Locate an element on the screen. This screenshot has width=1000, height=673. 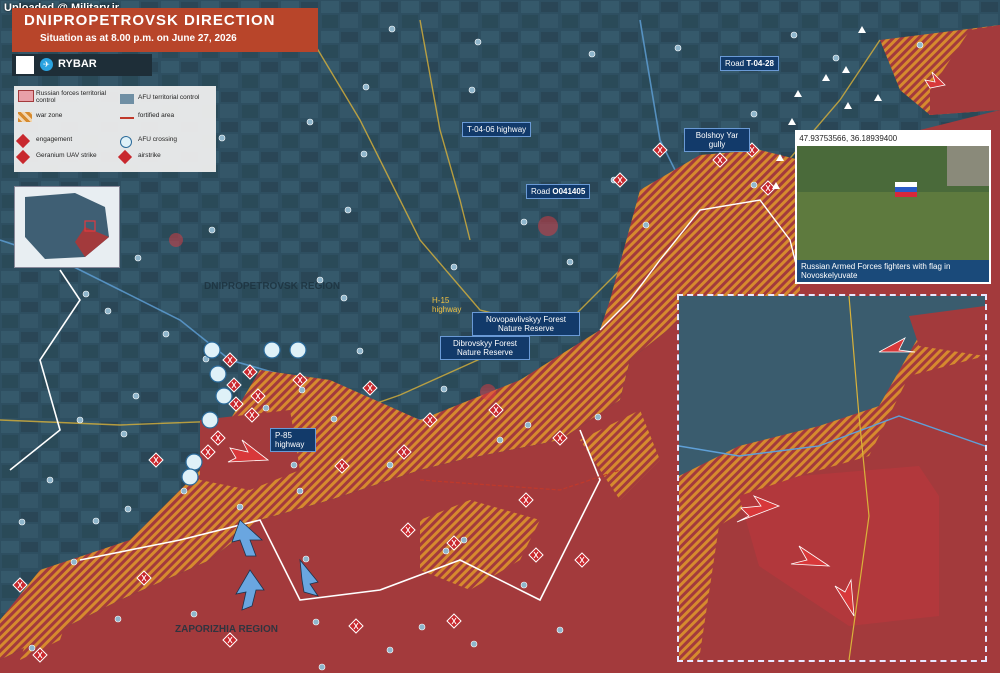
brand-name: RYBAR is located at coordinates (77, 64).